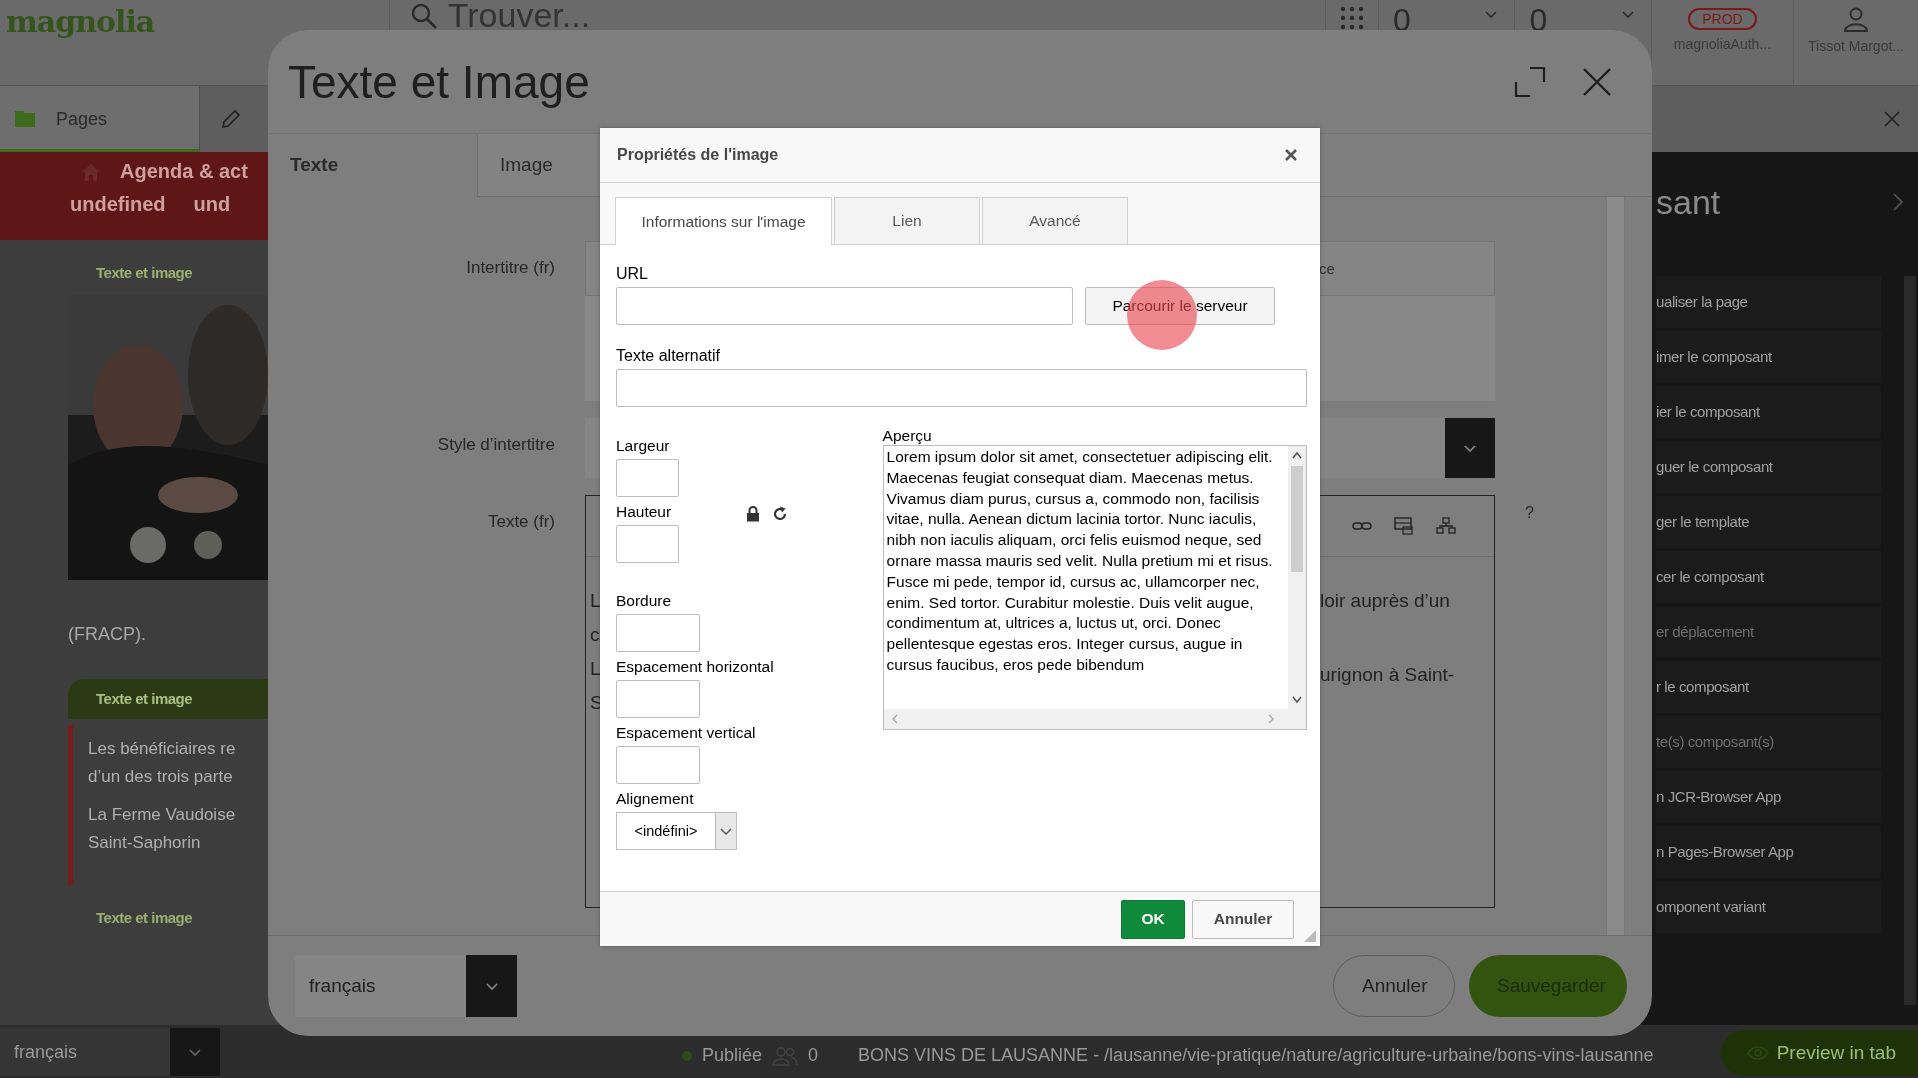  What do you see at coordinates (1055, 220) in the screenshot?
I see `dialog-tab: Avancé` at bounding box center [1055, 220].